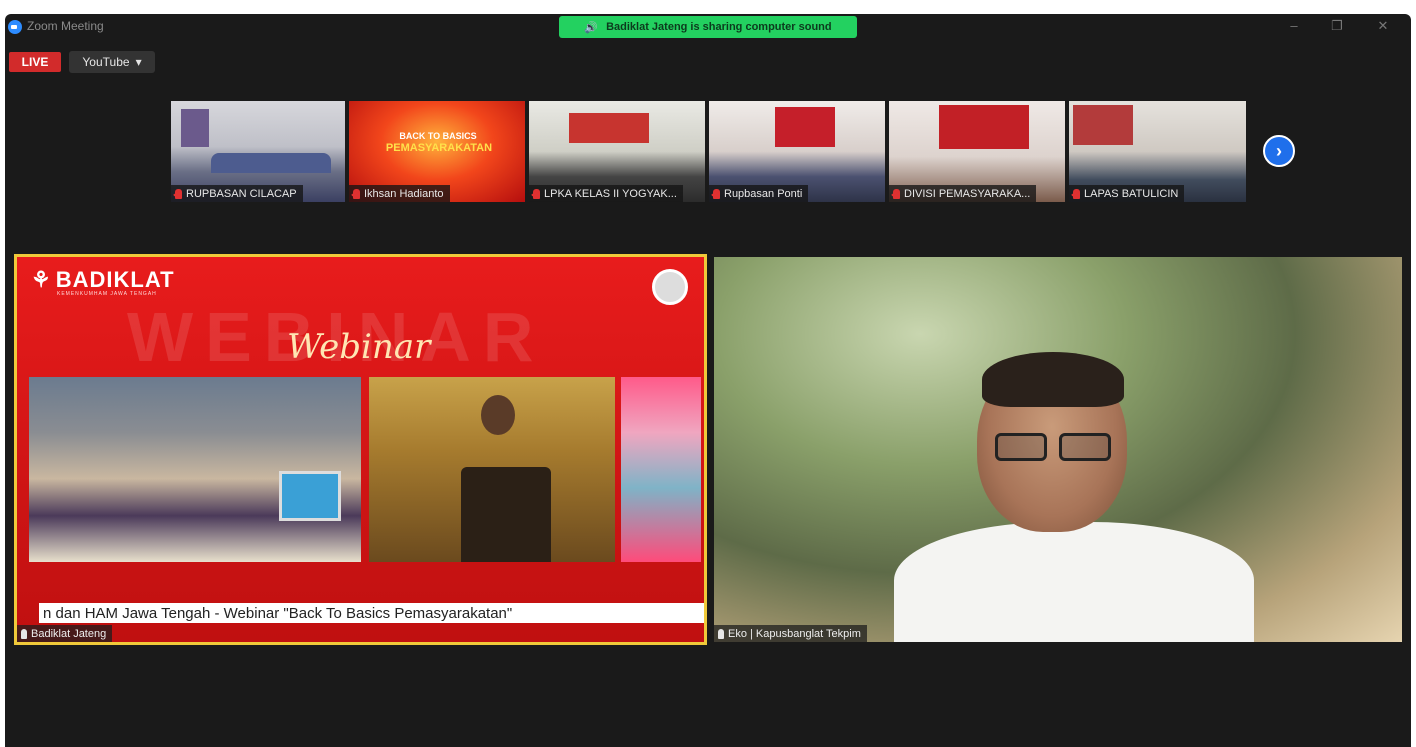  Describe the element at coordinates (439, 148) in the screenshot. I see `slide-title-line2: PEMASYARAKATAN` at that location.